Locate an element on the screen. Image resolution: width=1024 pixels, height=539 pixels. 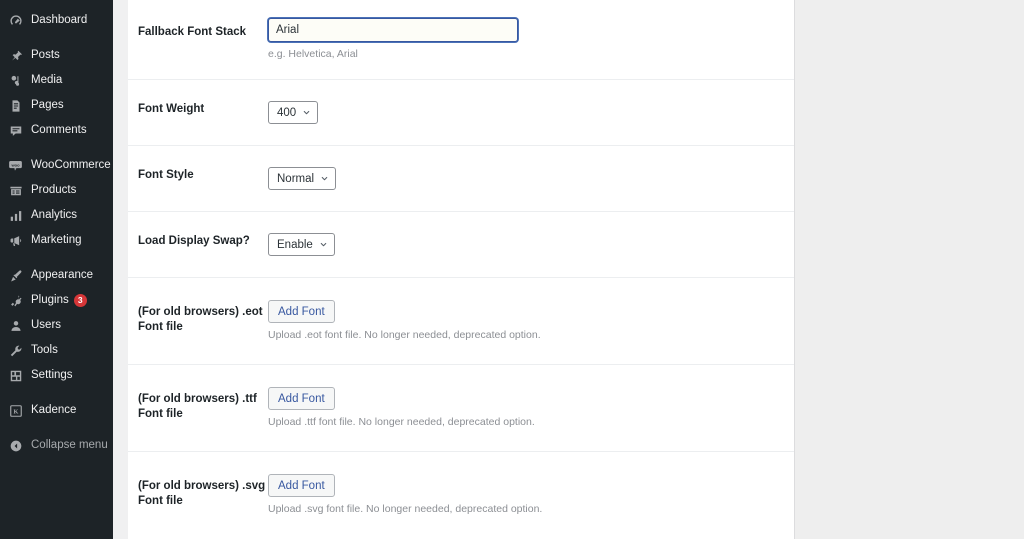
form-row: Font Weight 400 is located at coordinates (461, 113).